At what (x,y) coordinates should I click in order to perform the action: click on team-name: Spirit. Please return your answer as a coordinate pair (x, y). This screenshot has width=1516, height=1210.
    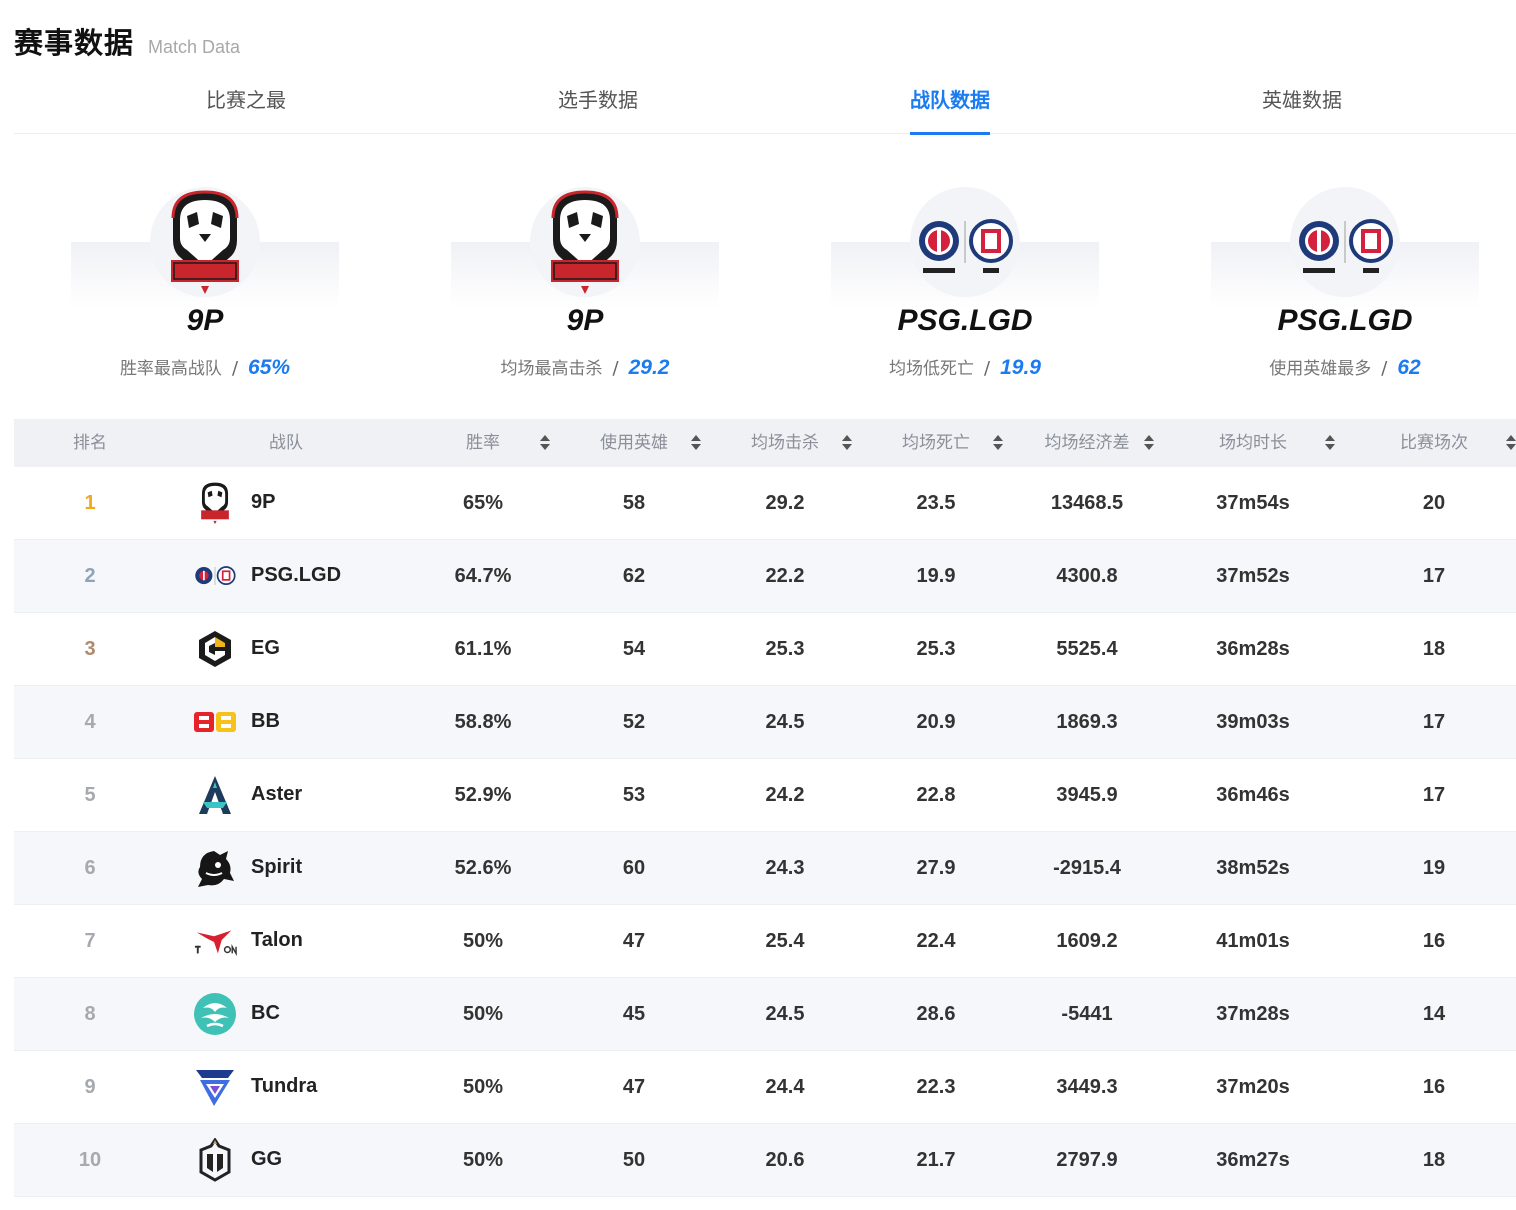
    Looking at the image, I should click on (276, 868).